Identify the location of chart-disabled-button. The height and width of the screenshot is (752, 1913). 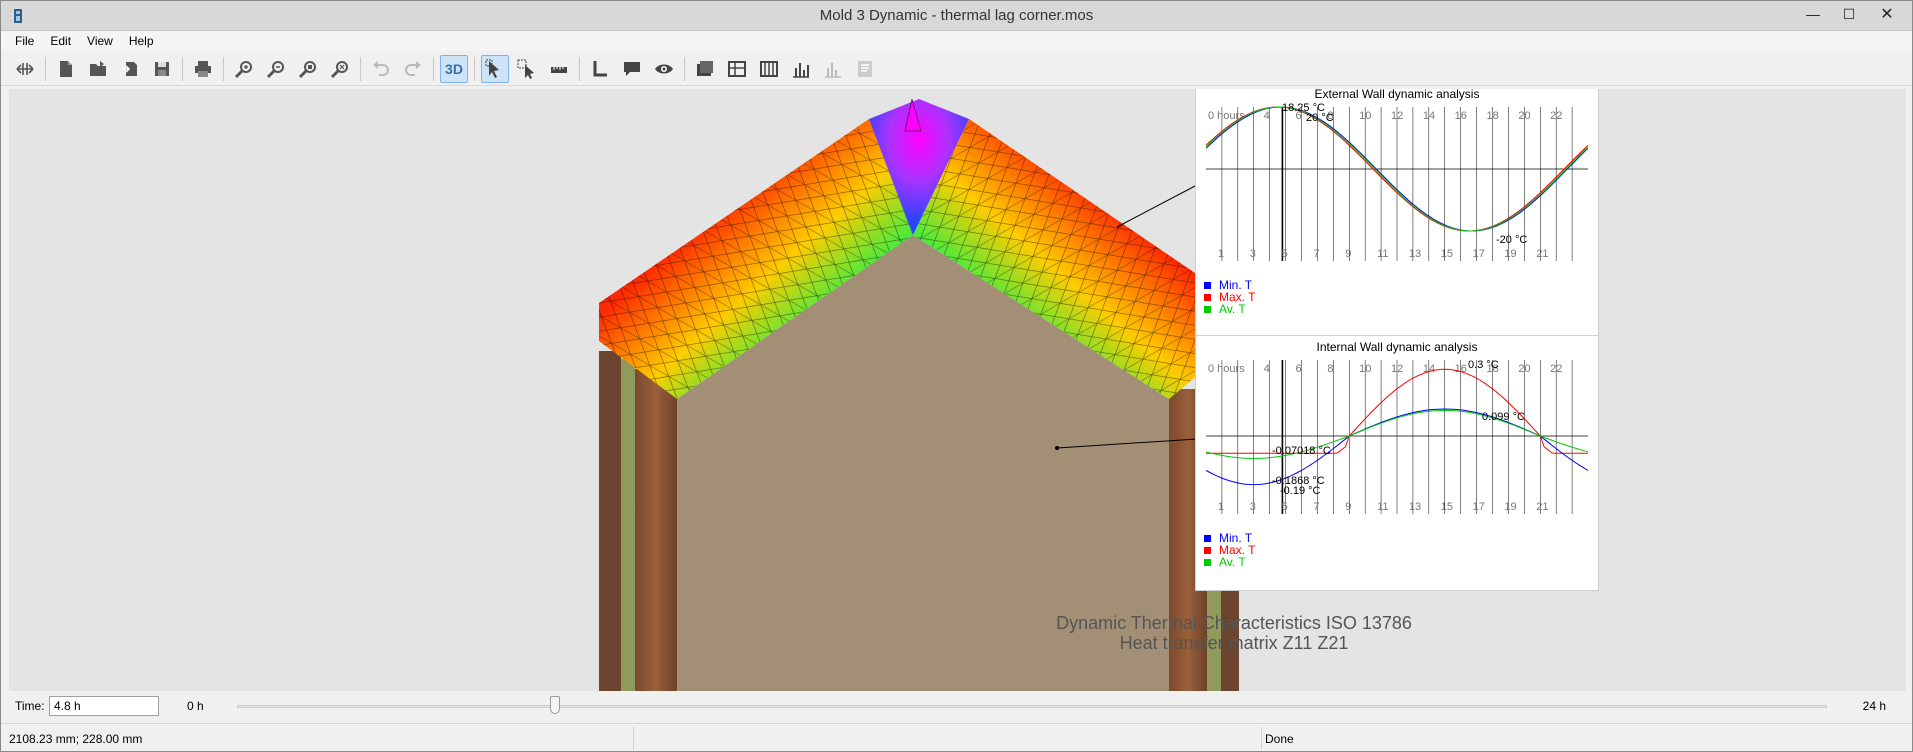
(833, 69).